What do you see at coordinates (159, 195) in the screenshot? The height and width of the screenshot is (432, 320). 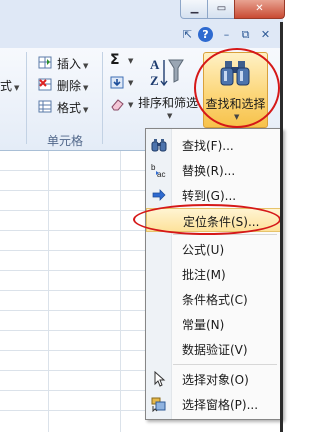 I see `arrow-right-icon` at bounding box center [159, 195].